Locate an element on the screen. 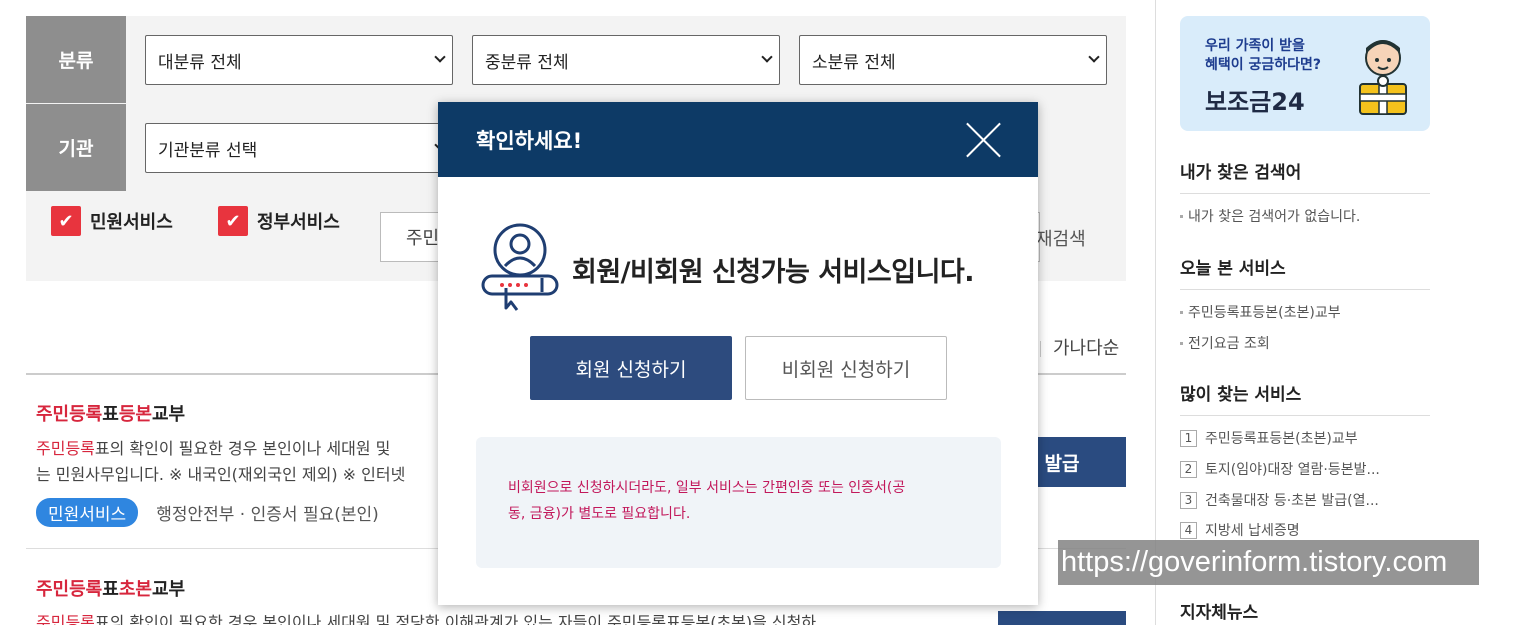  close-icon is located at coordinates (984, 140).